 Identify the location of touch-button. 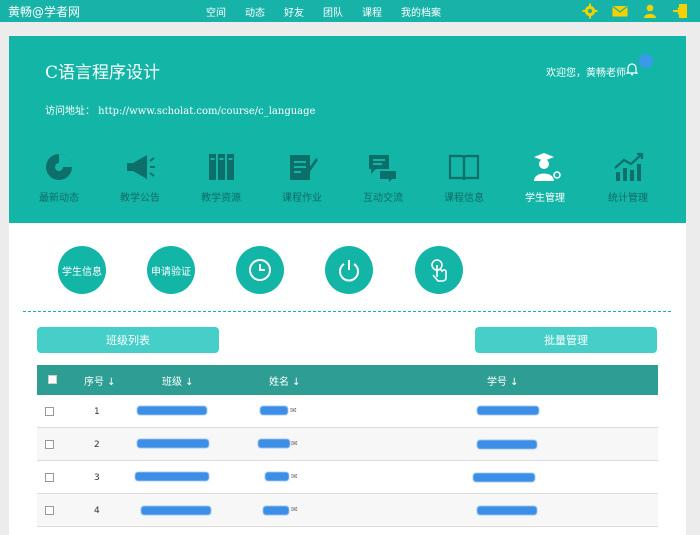
(439, 270).